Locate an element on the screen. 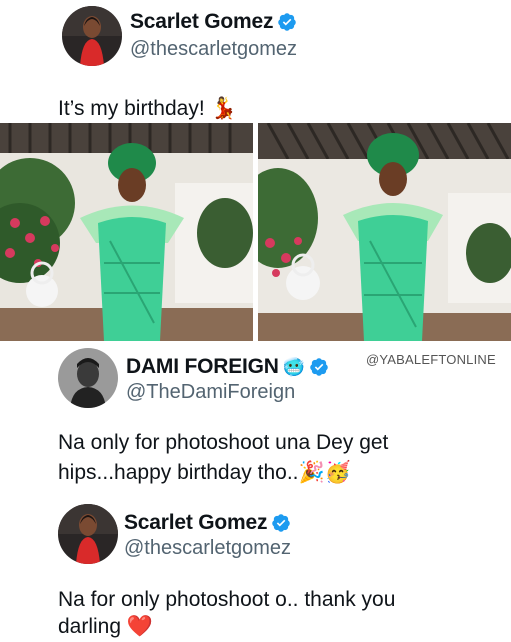 This screenshot has width=511, height=642. tweet3-text-line1: Na for only photoshoot o.. thank you is located at coordinates (227, 599).